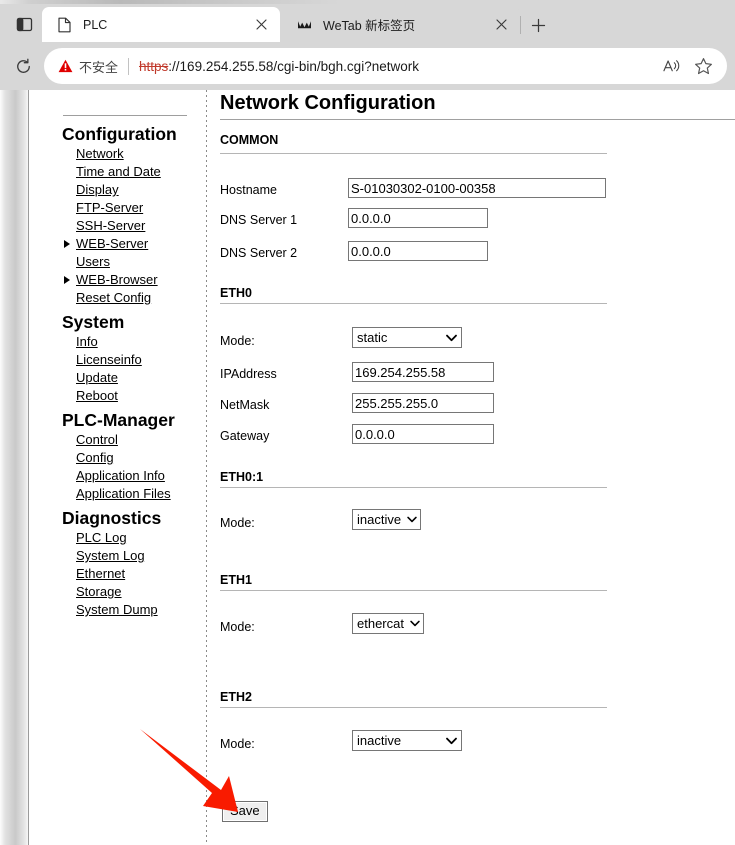  Describe the element at coordinates (132, 154) in the screenshot. I see `sidebar-item-network: Network` at that location.